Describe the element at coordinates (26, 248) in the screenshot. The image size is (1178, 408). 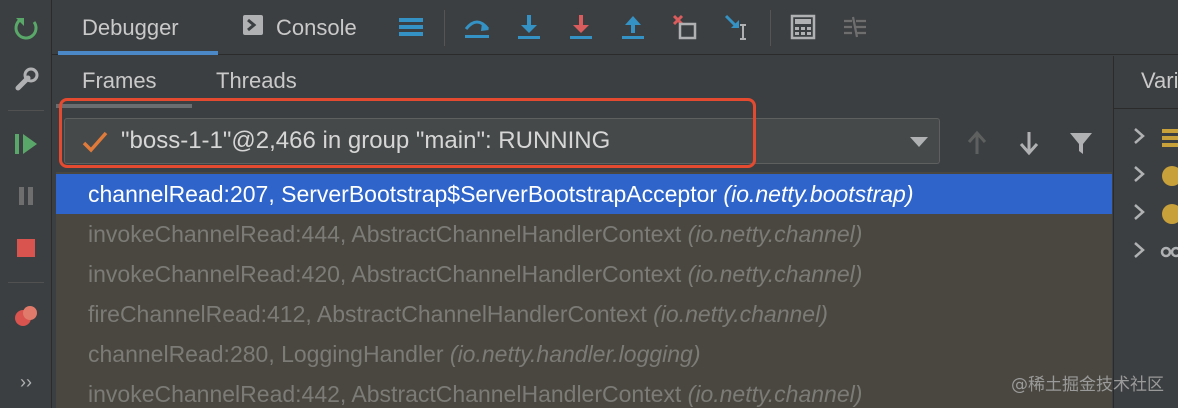
I see `stop-icon` at that location.